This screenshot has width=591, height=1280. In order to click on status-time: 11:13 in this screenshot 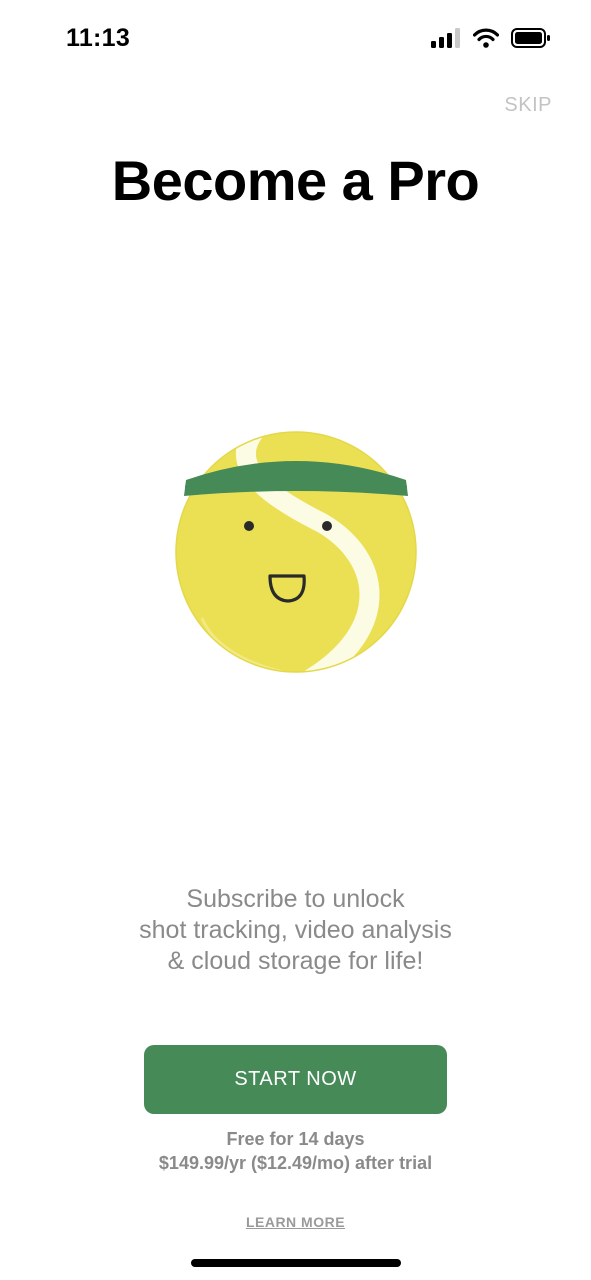, I will do `click(98, 38)`.